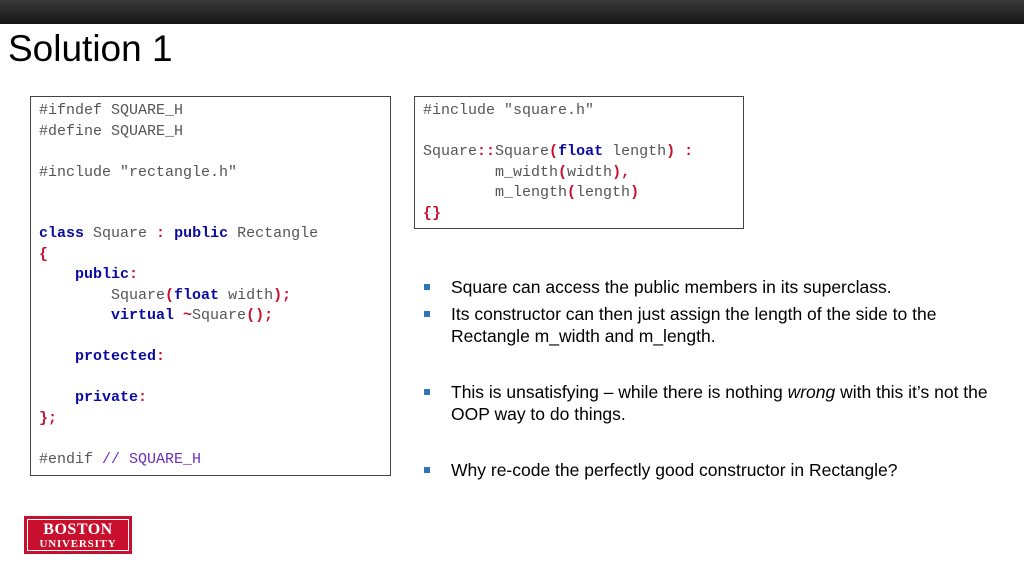  I want to click on code-comment: // SQUARE_H, so click(147, 459).